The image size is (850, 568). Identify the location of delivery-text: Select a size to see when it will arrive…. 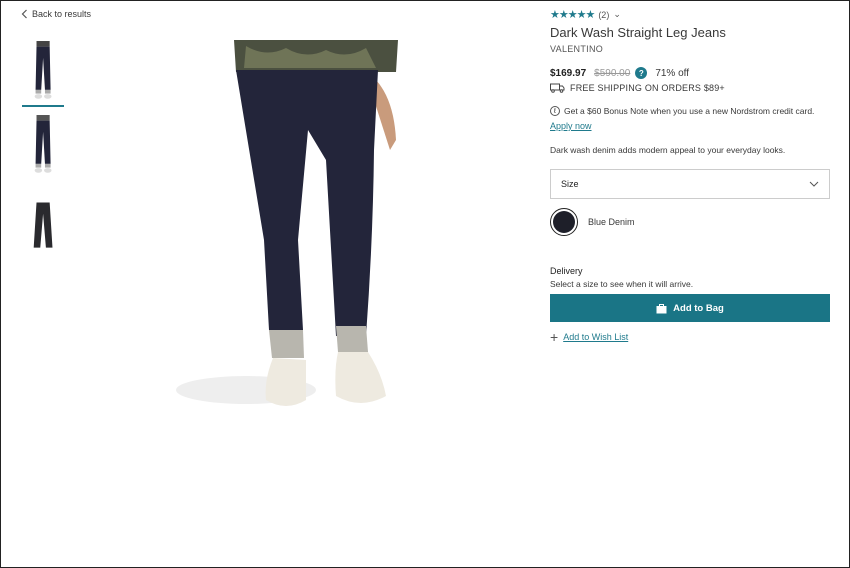
(622, 284).